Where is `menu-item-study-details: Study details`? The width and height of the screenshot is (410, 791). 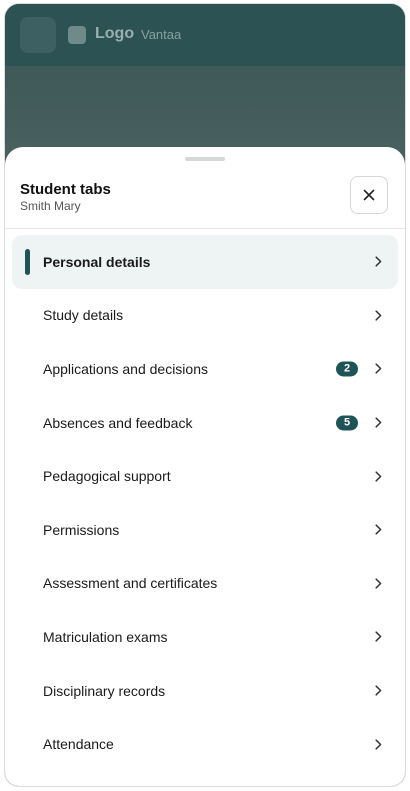 menu-item-study-details: Study details is located at coordinates (205, 316).